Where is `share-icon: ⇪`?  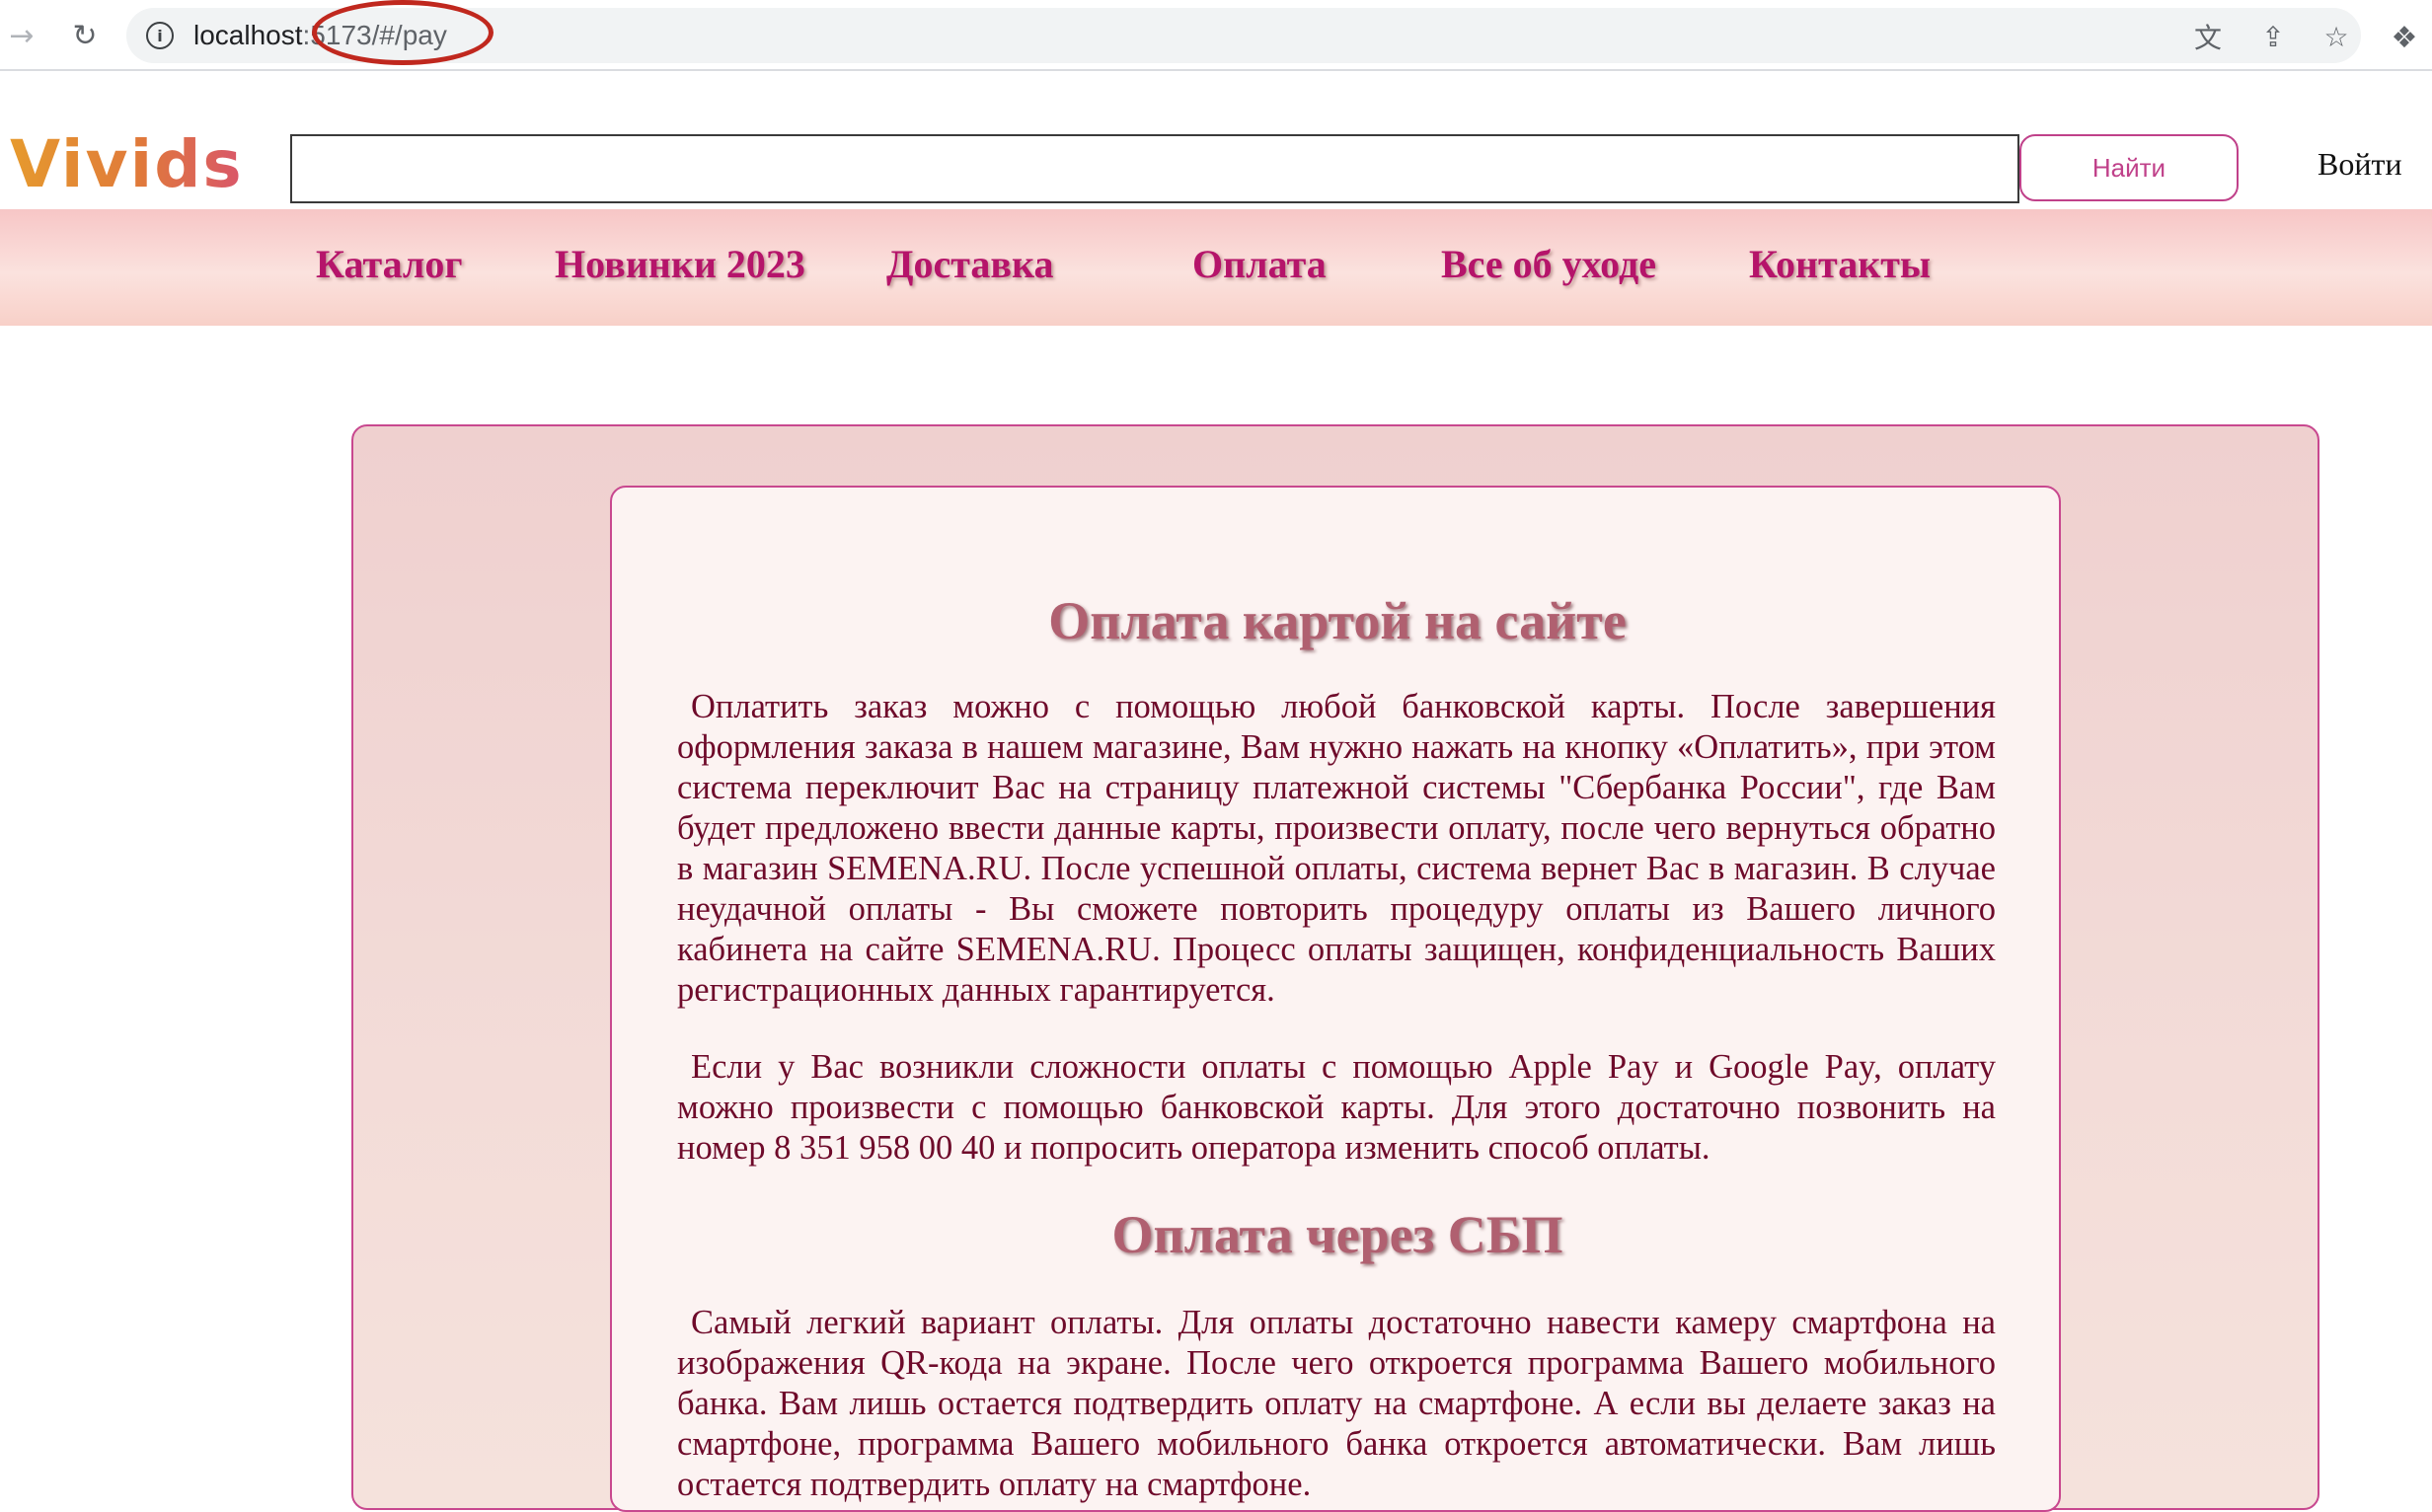
share-icon: ⇪ is located at coordinates (2273, 36).